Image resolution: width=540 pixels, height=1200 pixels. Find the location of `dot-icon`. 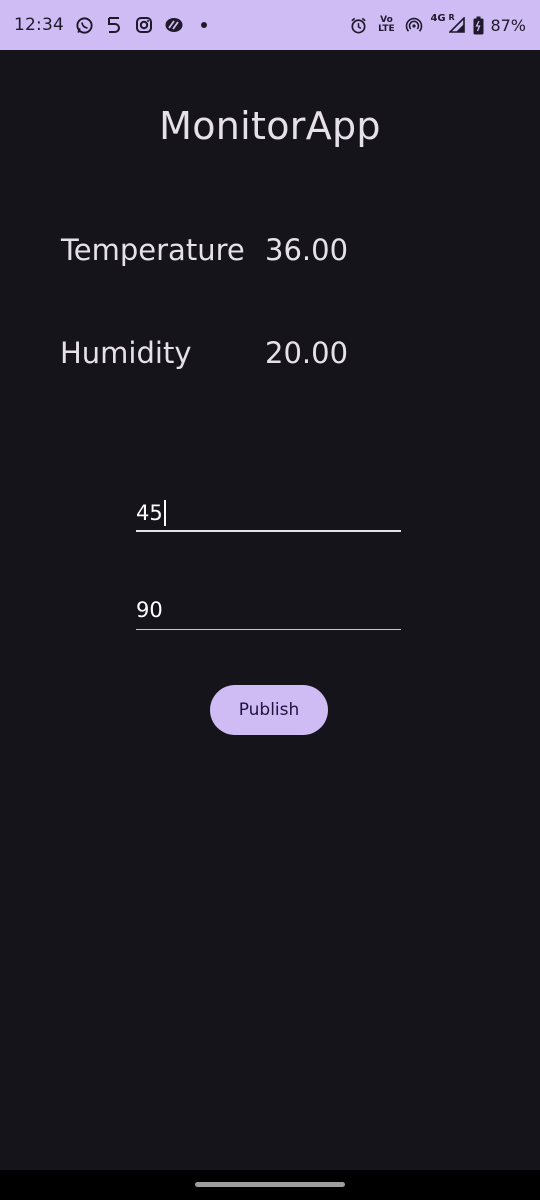

dot-icon is located at coordinates (204, 25).